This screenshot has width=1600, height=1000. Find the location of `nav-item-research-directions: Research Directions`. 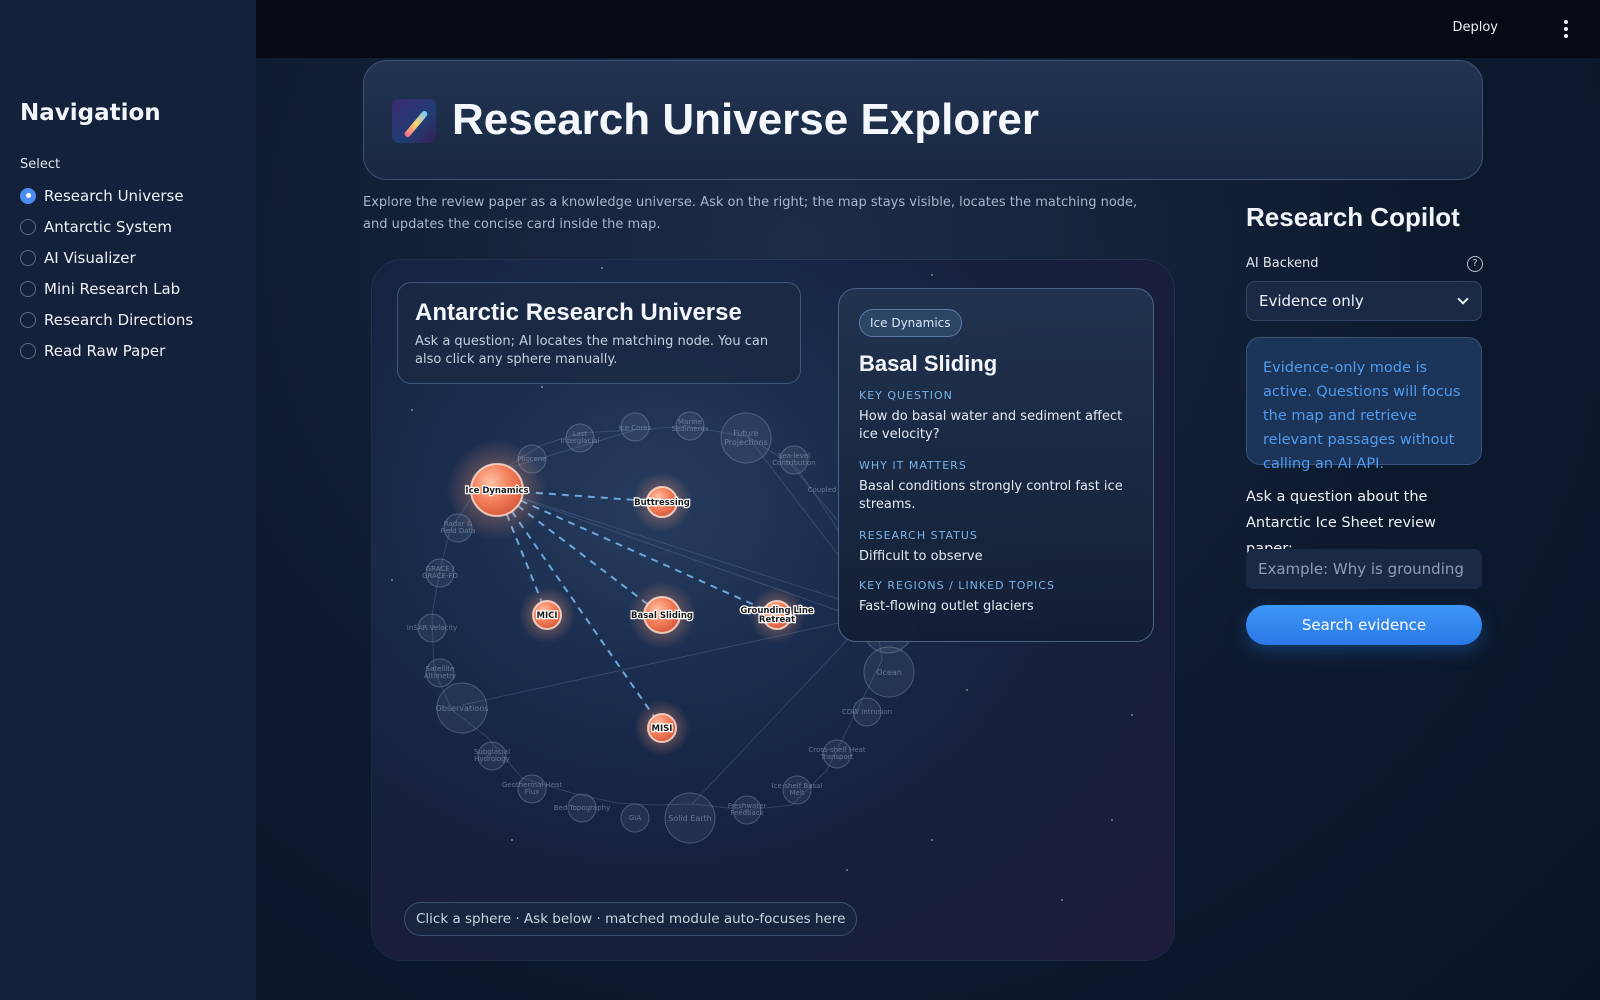

nav-item-research-directions: Research Directions is located at coordinates (106, 319).